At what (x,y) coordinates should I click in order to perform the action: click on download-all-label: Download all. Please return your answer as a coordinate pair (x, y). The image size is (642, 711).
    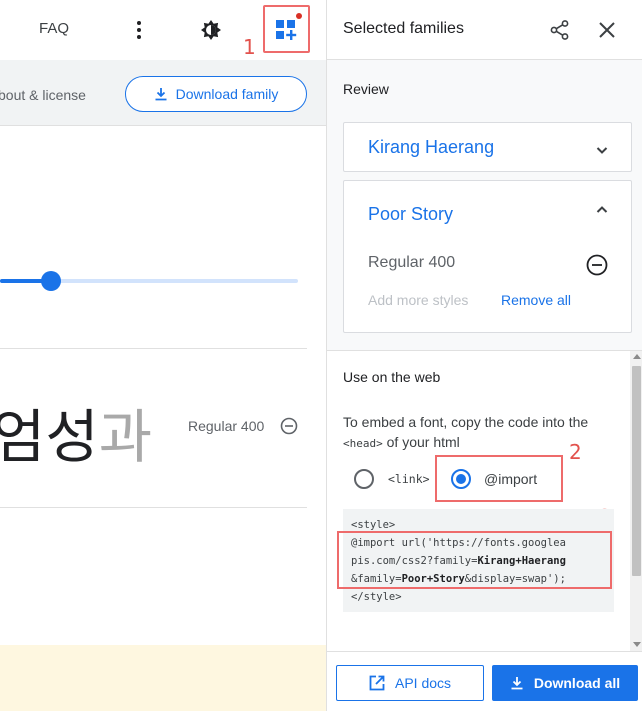
    Looking at the image, I should click on (577, 683).